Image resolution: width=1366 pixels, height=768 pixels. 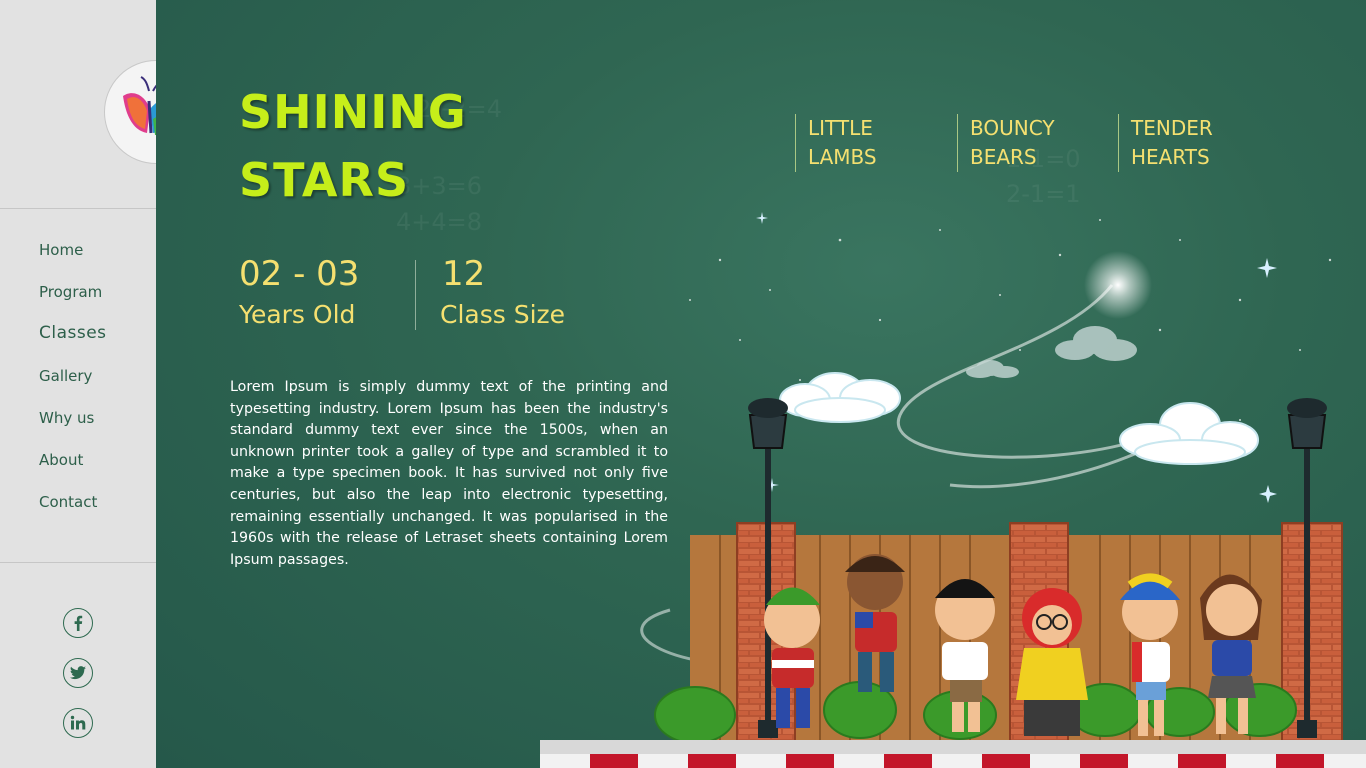 What do you see at coordinates (353, 146) in the screenshot?
I see `site-title: SHINING STARS` at bounding box center [353, 146].